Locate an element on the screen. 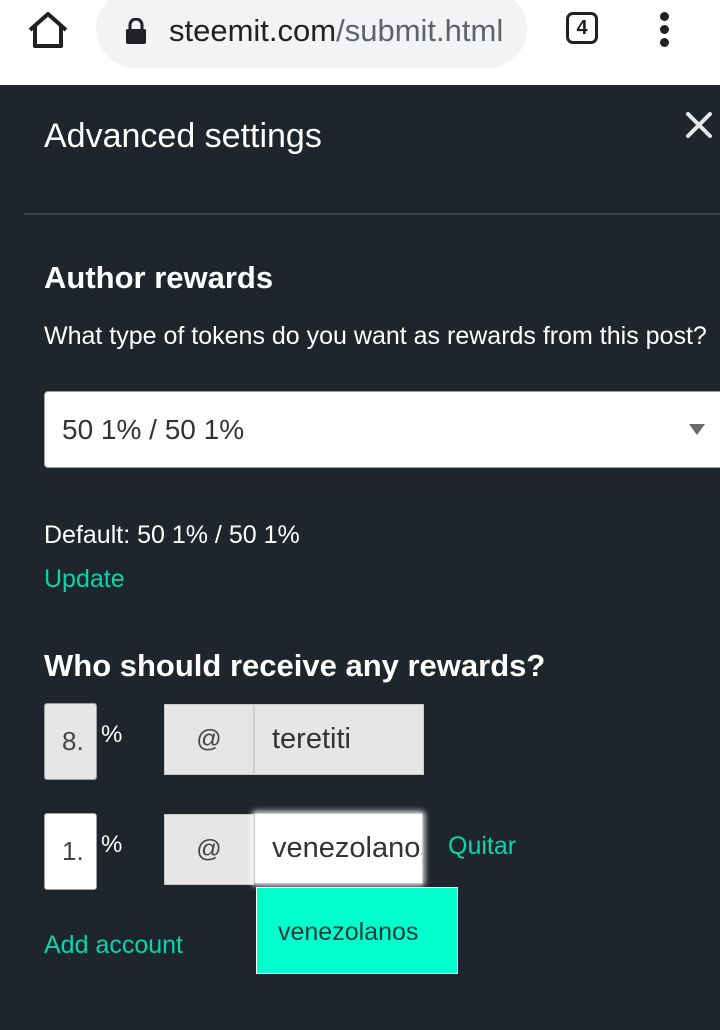 Image resolution: width=720 pixels, height=1030 pixels. reward-type-value: 50 1% / 50 1% is located at coordinates (153, 429).